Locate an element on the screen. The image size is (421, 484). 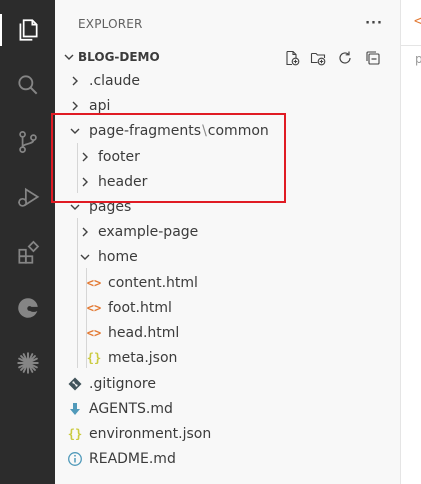
asterisk-activity-button is located at coordinates (27, 363).